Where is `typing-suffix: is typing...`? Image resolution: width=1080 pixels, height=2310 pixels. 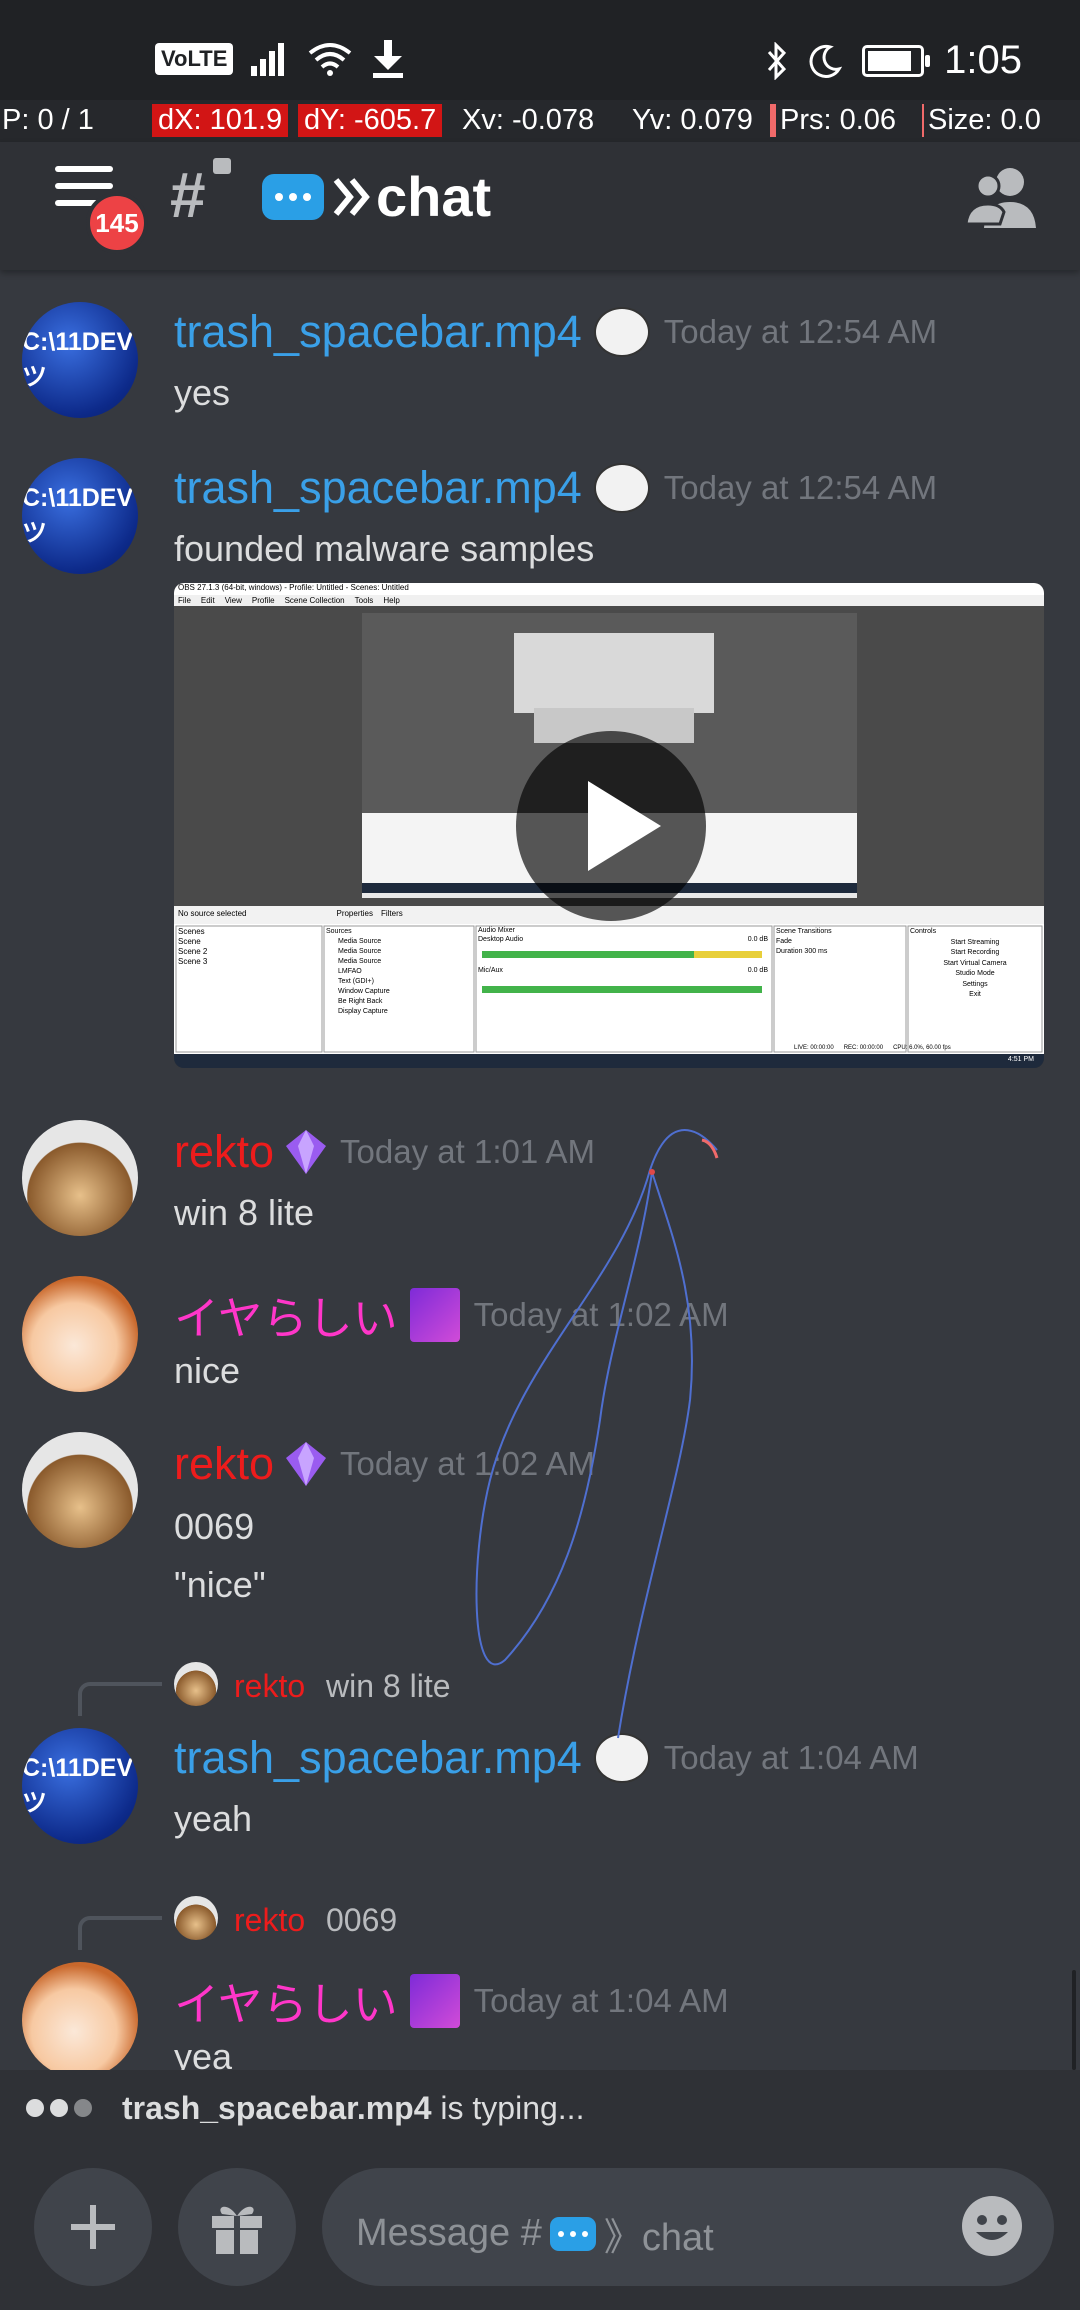 typing-suffix: is typing... is located at coordinates (508, 2107).